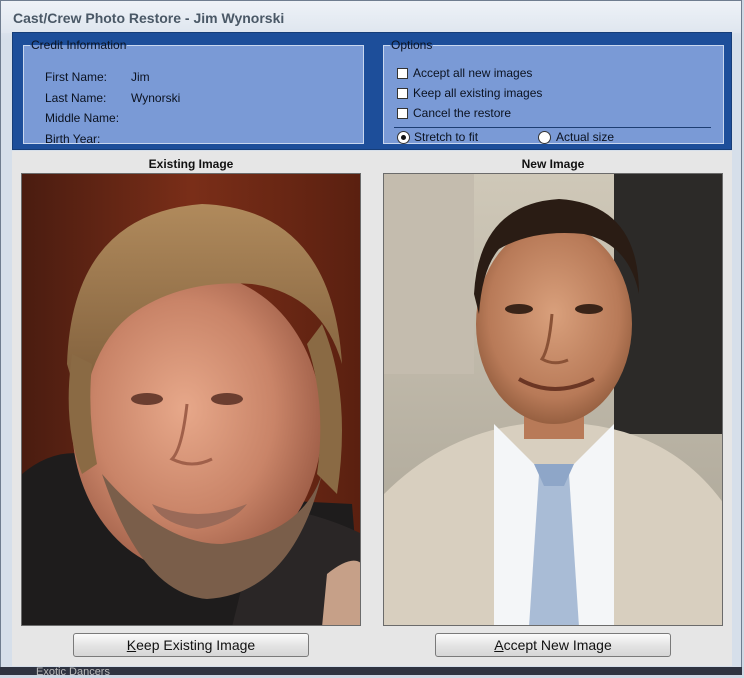 The height and width of the screenshot is (678, 744). What do you see at coordinates (371, 17) in the screenshot?
I see `title-bar: Cast/Crew Photo Restore - Jim Wynorski` at bounding box center [371, 17].